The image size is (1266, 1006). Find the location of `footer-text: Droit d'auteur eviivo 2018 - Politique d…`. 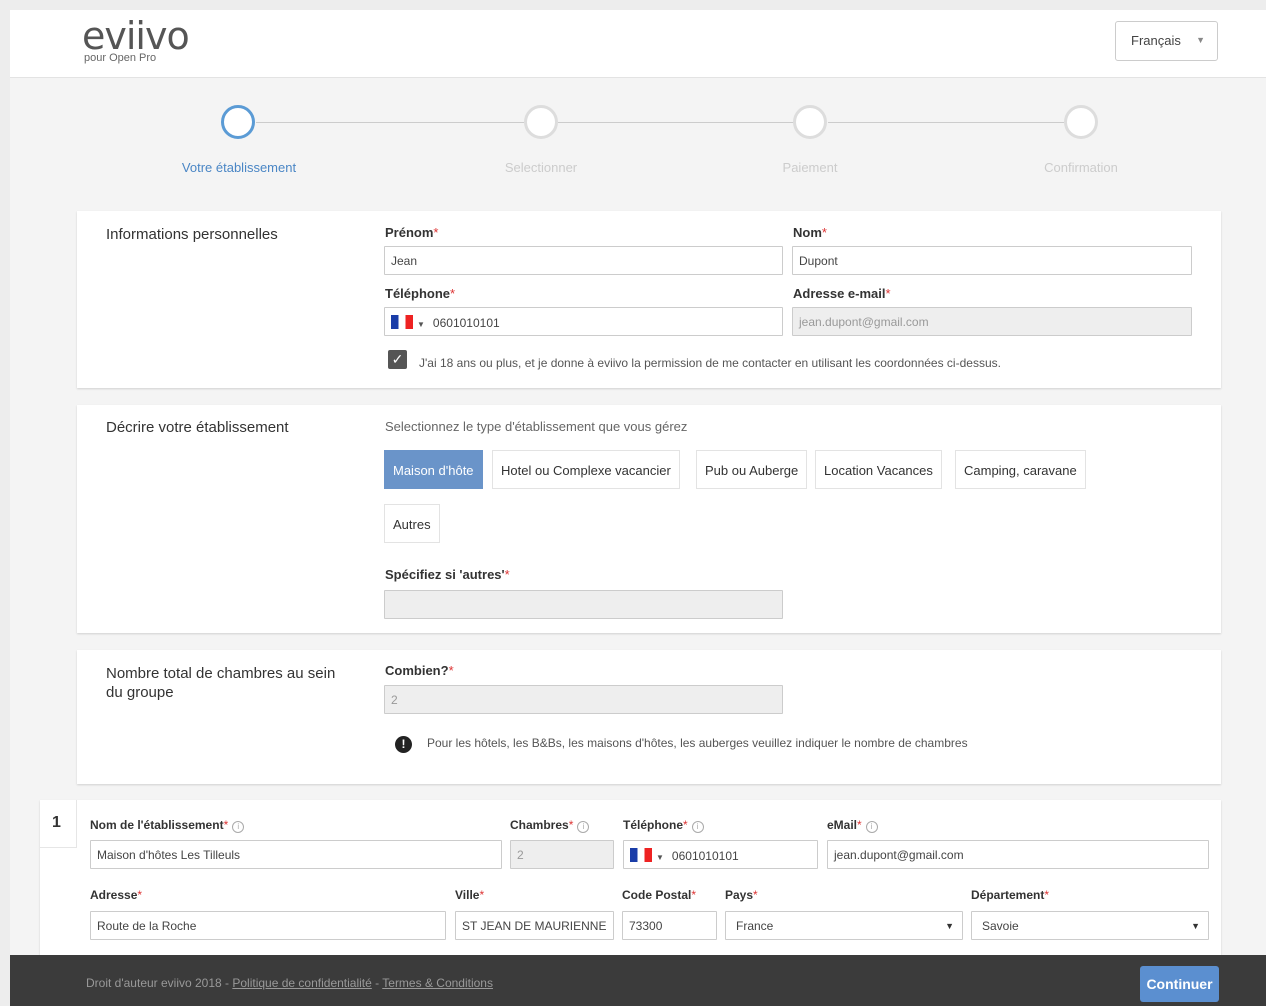

footer-text: Droit d'auteur eviivo 2018 - Politique d… is located at coordinates (289, 983).